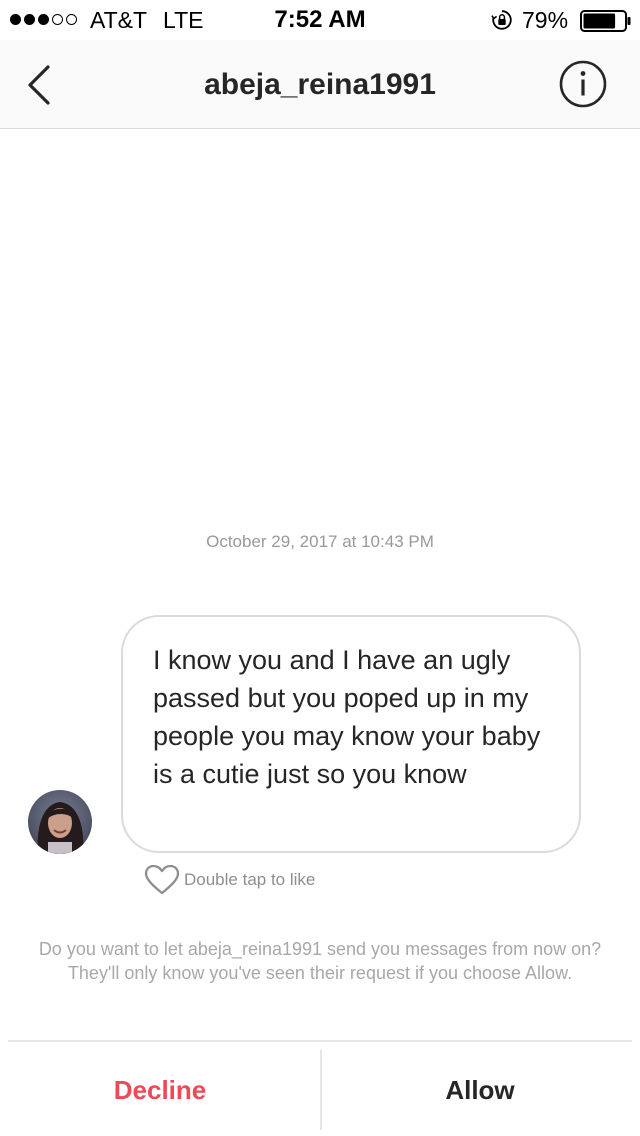 This screenshot has width=640, height=1136. I want to click on allow-button: Allow, so click(480, 1090).